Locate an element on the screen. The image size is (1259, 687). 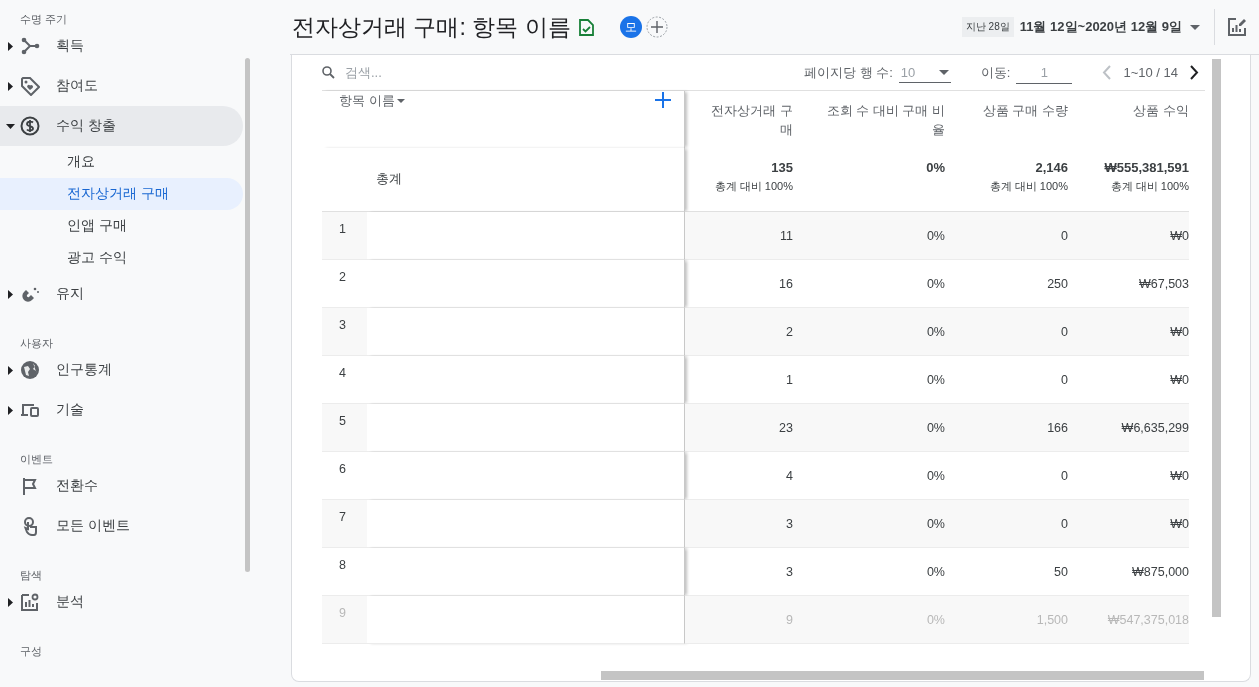
table-cell: ₩6,635,299 is located at coordinates (1128, 428).